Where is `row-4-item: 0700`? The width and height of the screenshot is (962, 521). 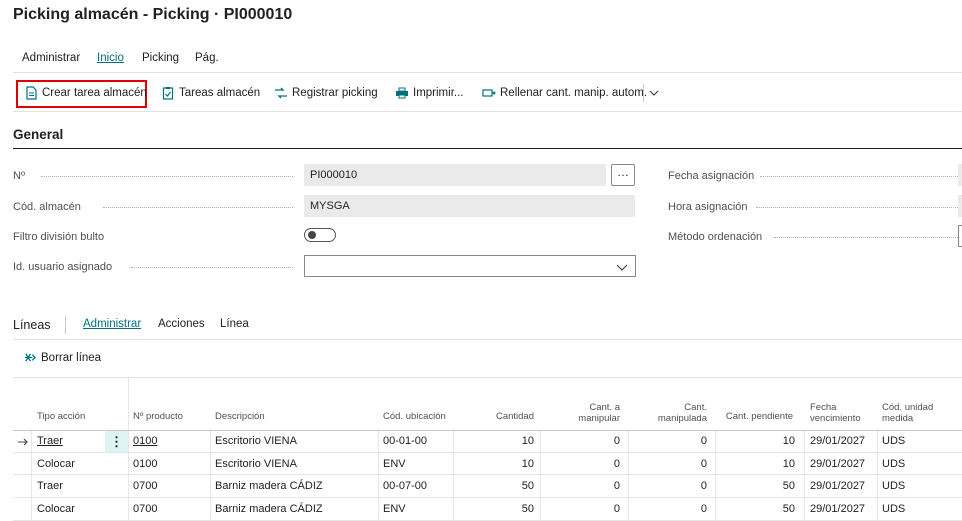 row-4-item: 0700 is located at coordinates (145, 509).